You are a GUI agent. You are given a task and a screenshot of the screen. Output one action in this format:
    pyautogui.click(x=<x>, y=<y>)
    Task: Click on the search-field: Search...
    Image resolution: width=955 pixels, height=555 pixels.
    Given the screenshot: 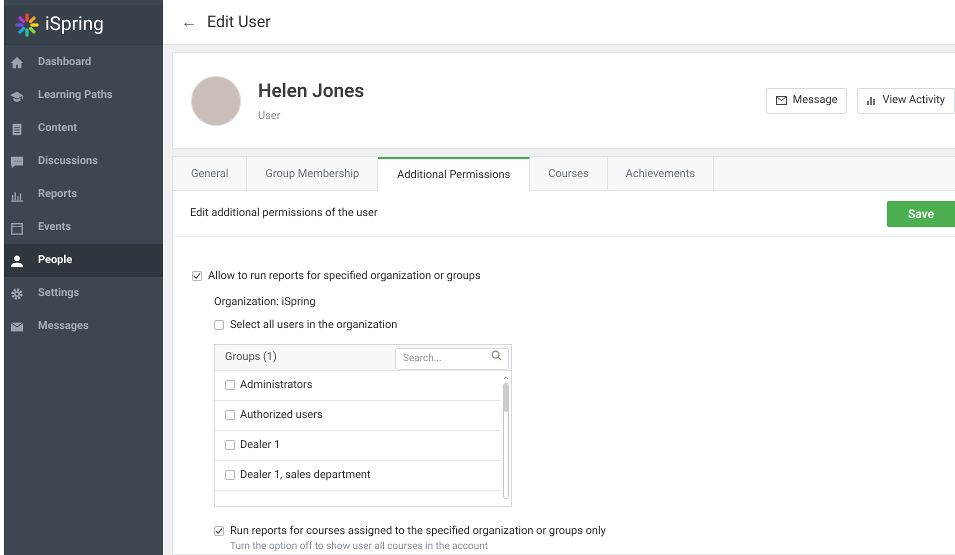 What is the action you would take?
    pyautogui.click(x=452, y=359)
    